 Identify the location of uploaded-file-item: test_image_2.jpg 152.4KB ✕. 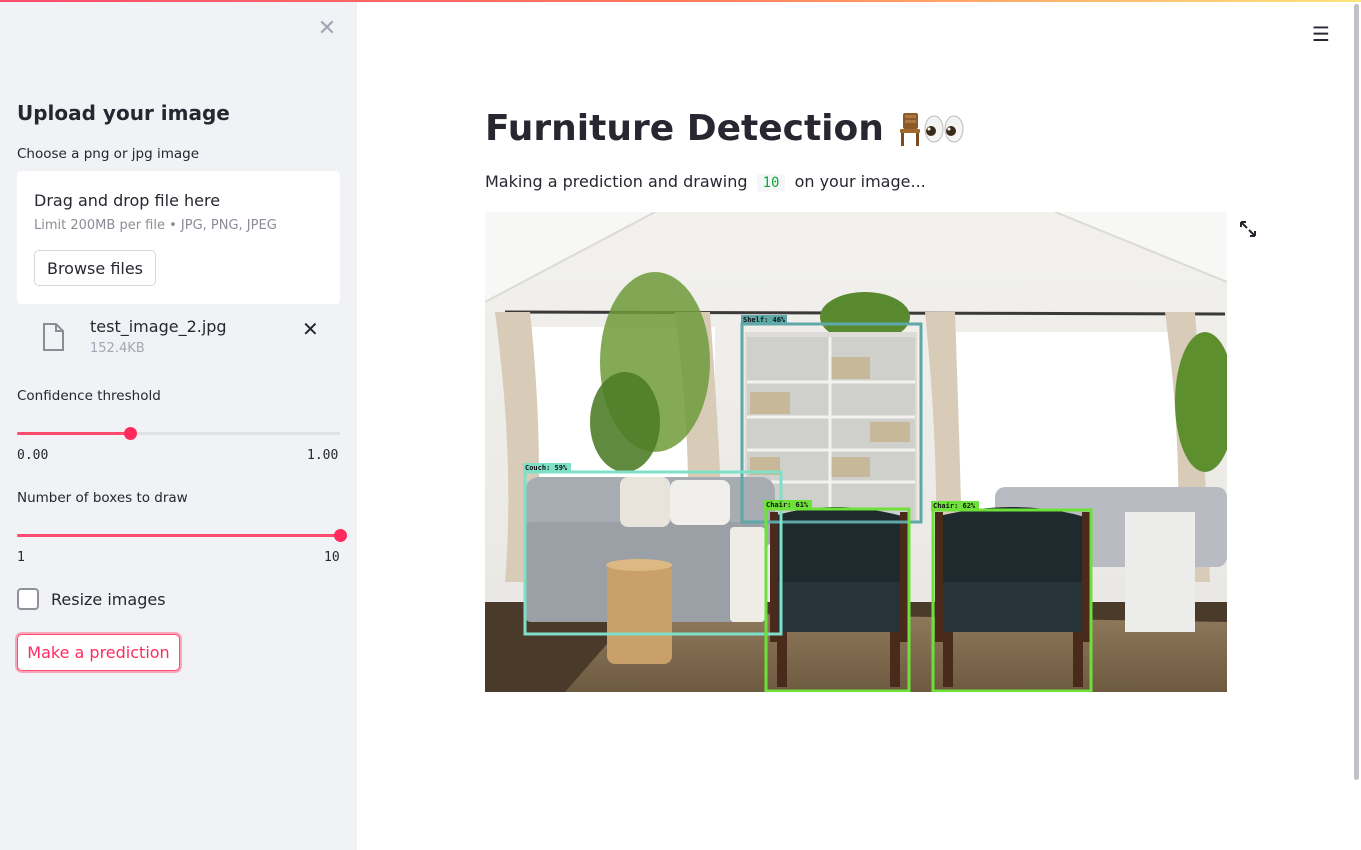
(178, 339).